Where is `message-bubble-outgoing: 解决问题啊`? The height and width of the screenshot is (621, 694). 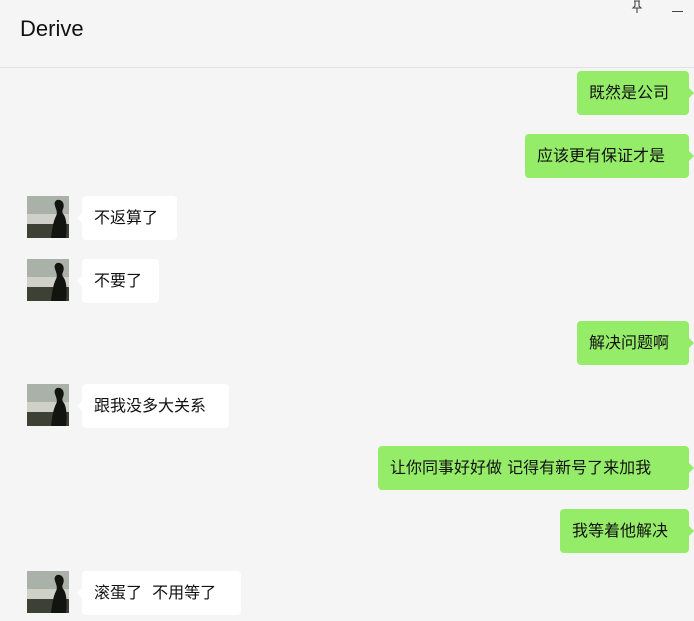
message-bubble-outgoing: 解决问题啊 is located at coordinates (635, 343).